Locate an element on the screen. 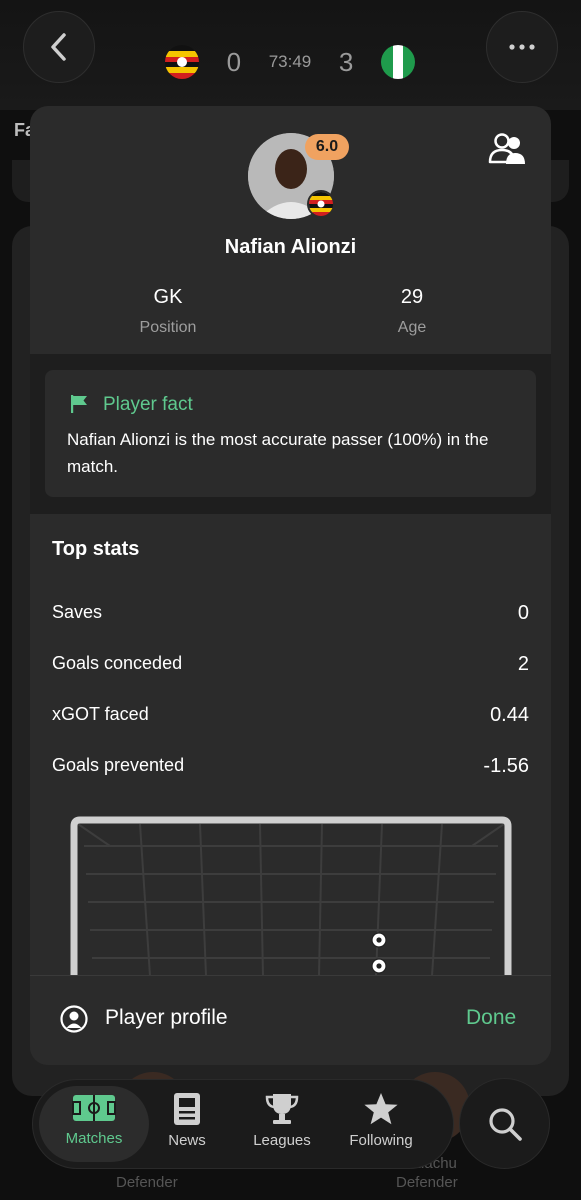  nav-item-news: News is located at coordinates (187, 1120).